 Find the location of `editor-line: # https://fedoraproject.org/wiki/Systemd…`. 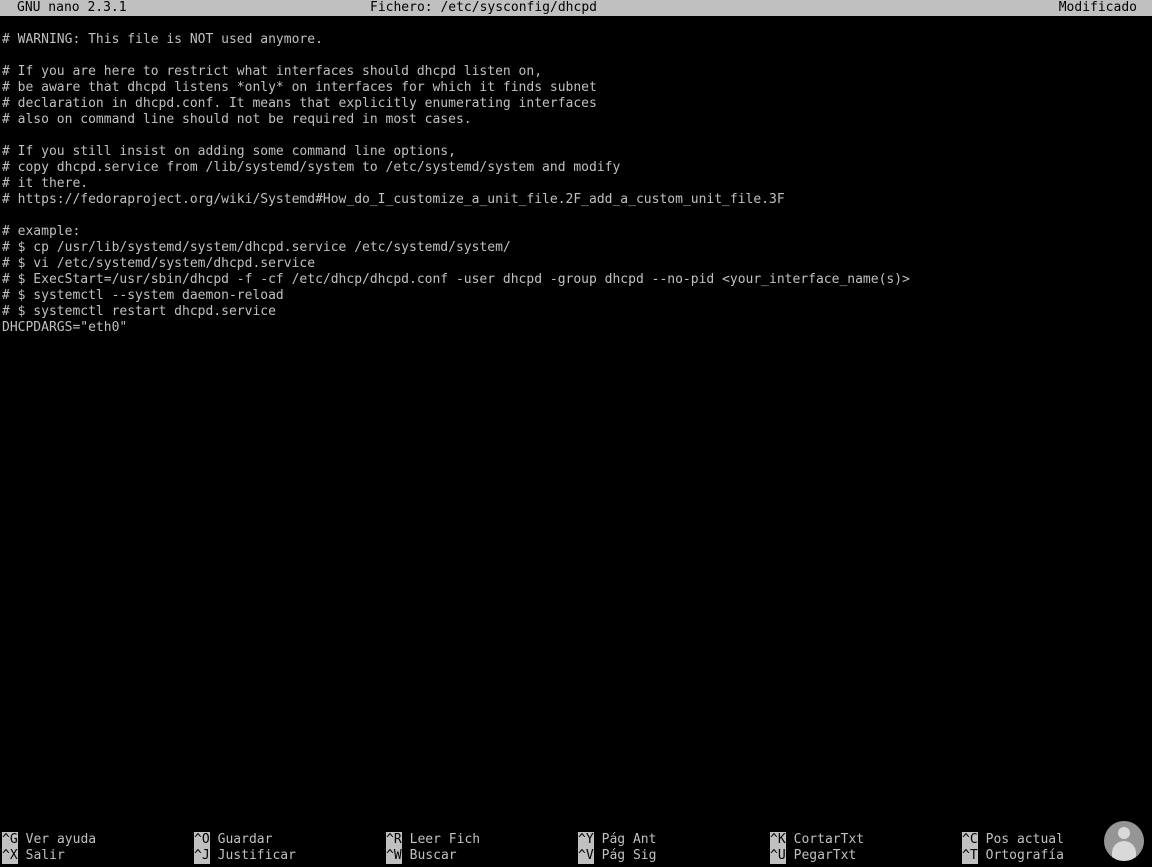

editor-line: # https://fedoraproject.org/wiki/Systemd… is located at coordinates (393, 200).